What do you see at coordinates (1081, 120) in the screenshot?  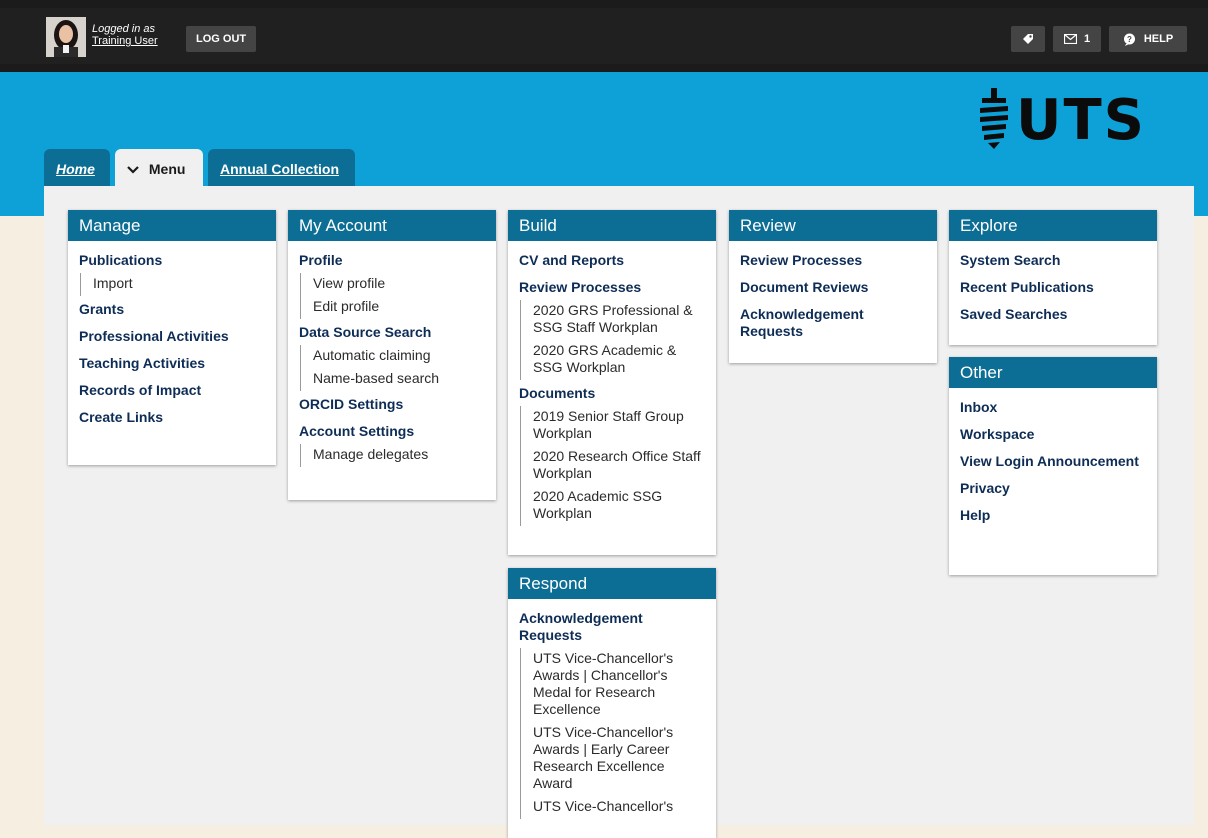 I see `logo-text: UTS` at bounding box center [1081, 120].